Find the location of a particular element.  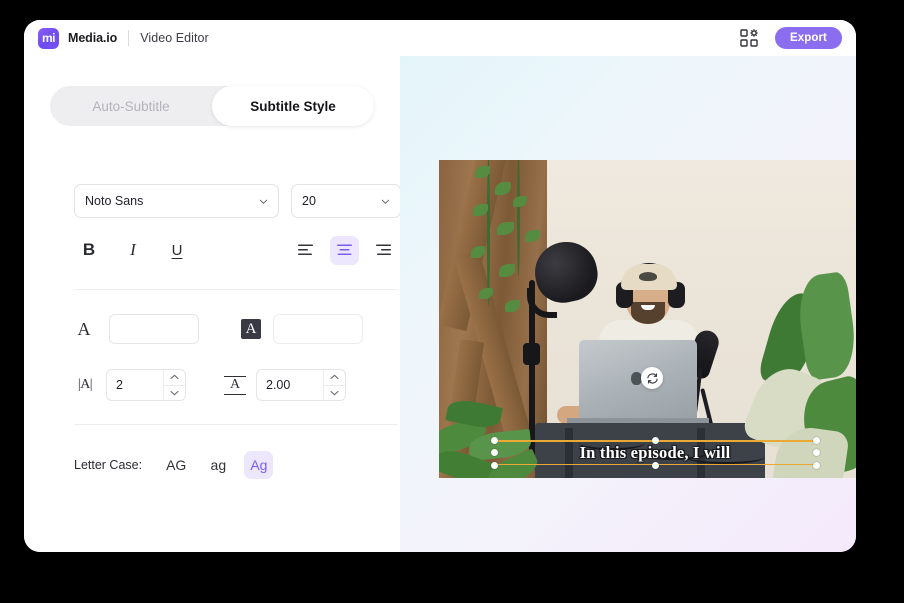

refresh-button is located at coordinates (652, 378).